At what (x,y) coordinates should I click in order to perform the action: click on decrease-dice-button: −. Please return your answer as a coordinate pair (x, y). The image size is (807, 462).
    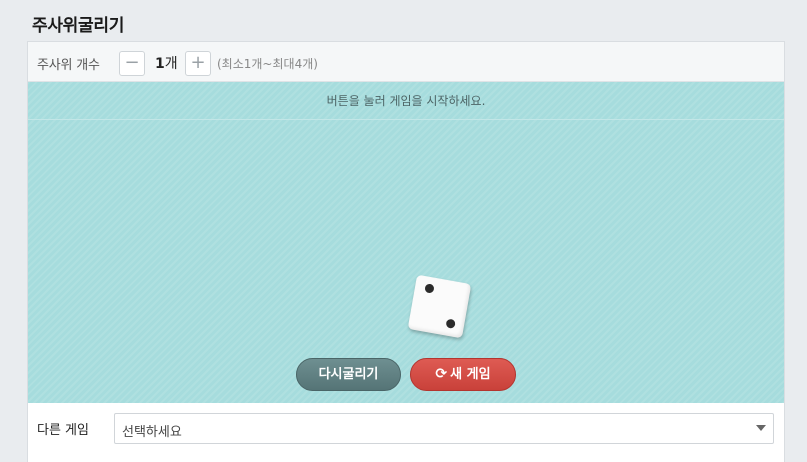
    Looking at the image, I should click on (132, 63).